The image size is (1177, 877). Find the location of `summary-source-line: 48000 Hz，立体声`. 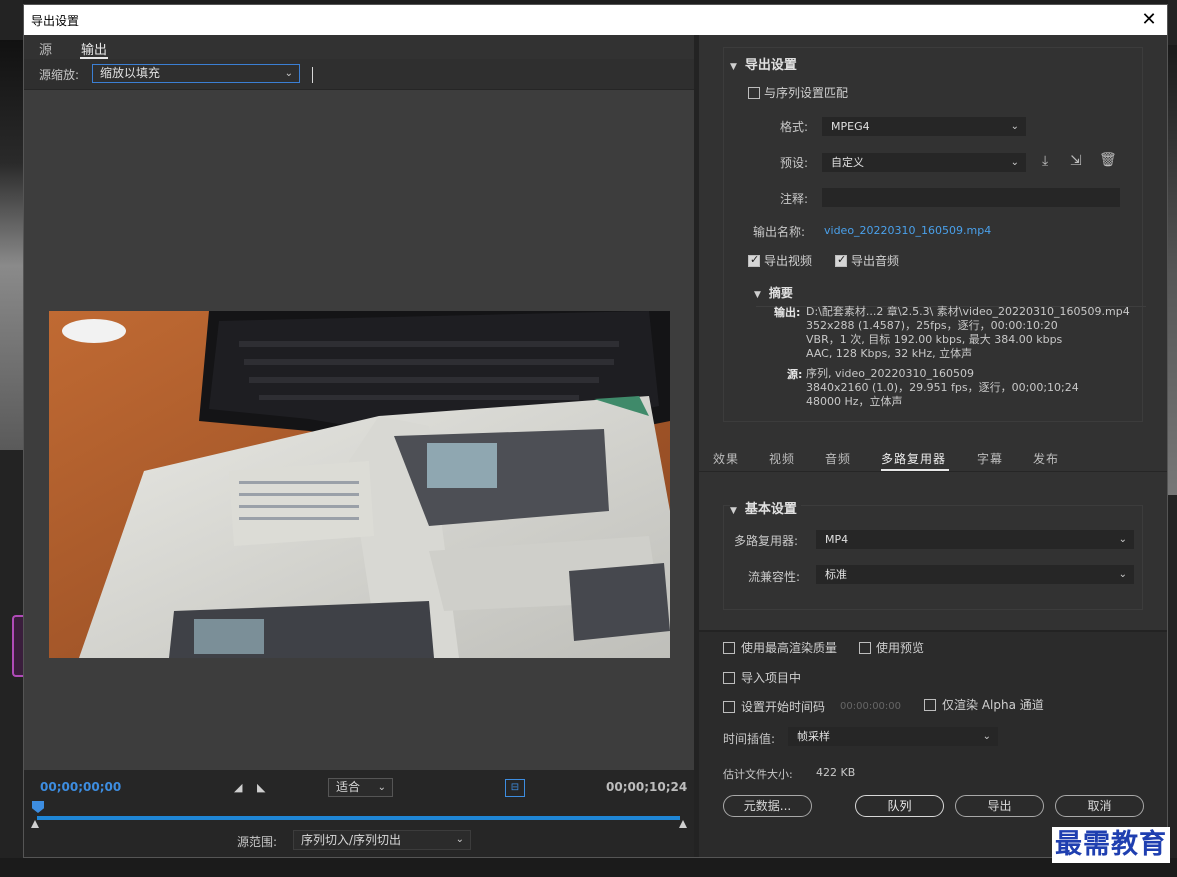

summary-source-line: 48000 Hz，立体声 is located at coordinates (854, 401).